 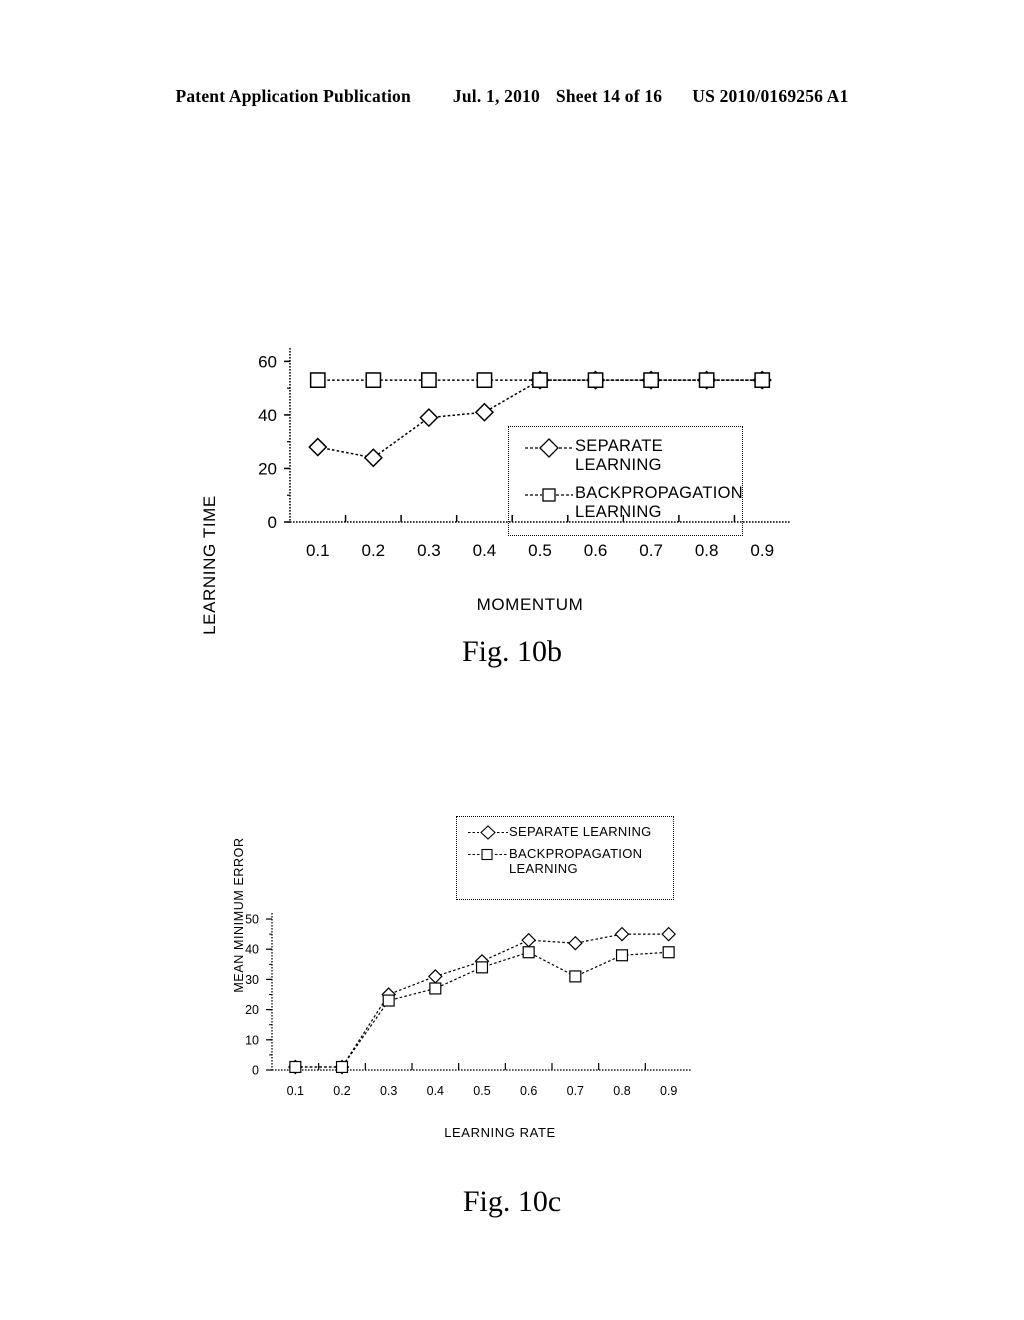 I want to click on x-axis-title-10c: LEARNING RATE, so click(x=500, y=1132).